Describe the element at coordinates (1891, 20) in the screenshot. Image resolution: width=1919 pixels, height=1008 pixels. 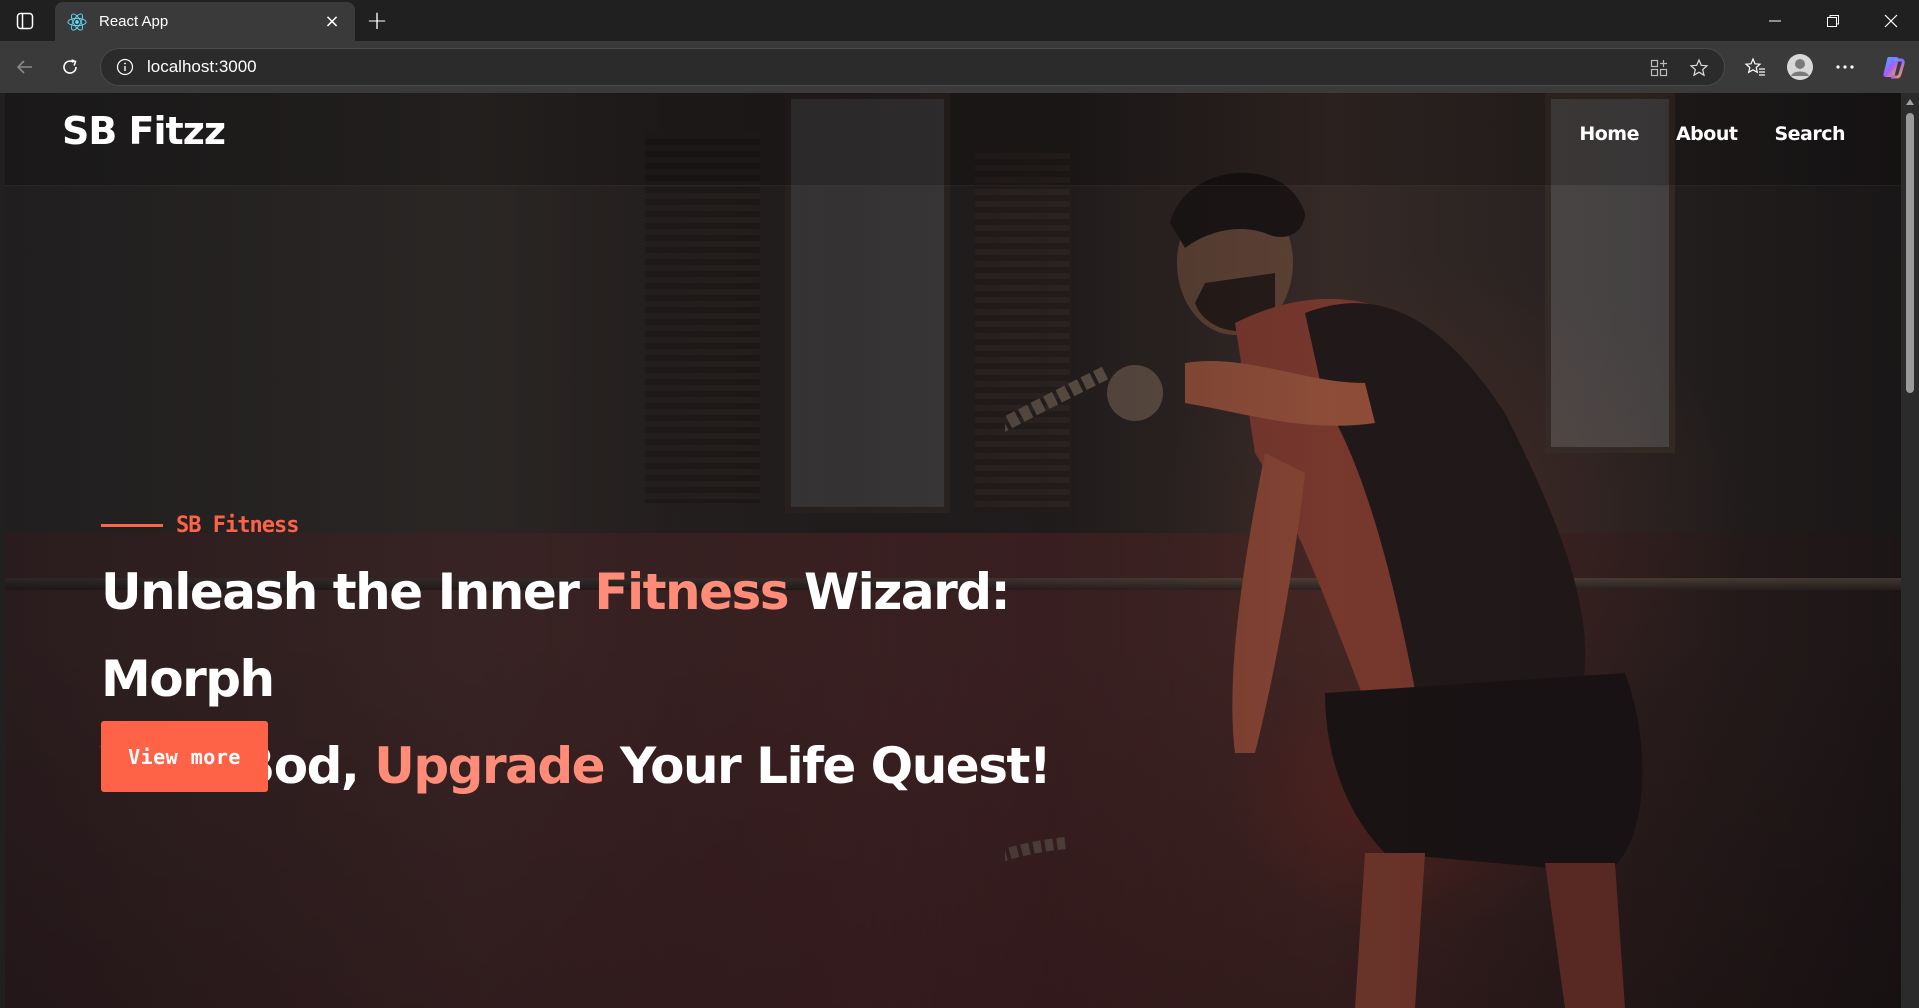
I see `close-window-icon` at that location.